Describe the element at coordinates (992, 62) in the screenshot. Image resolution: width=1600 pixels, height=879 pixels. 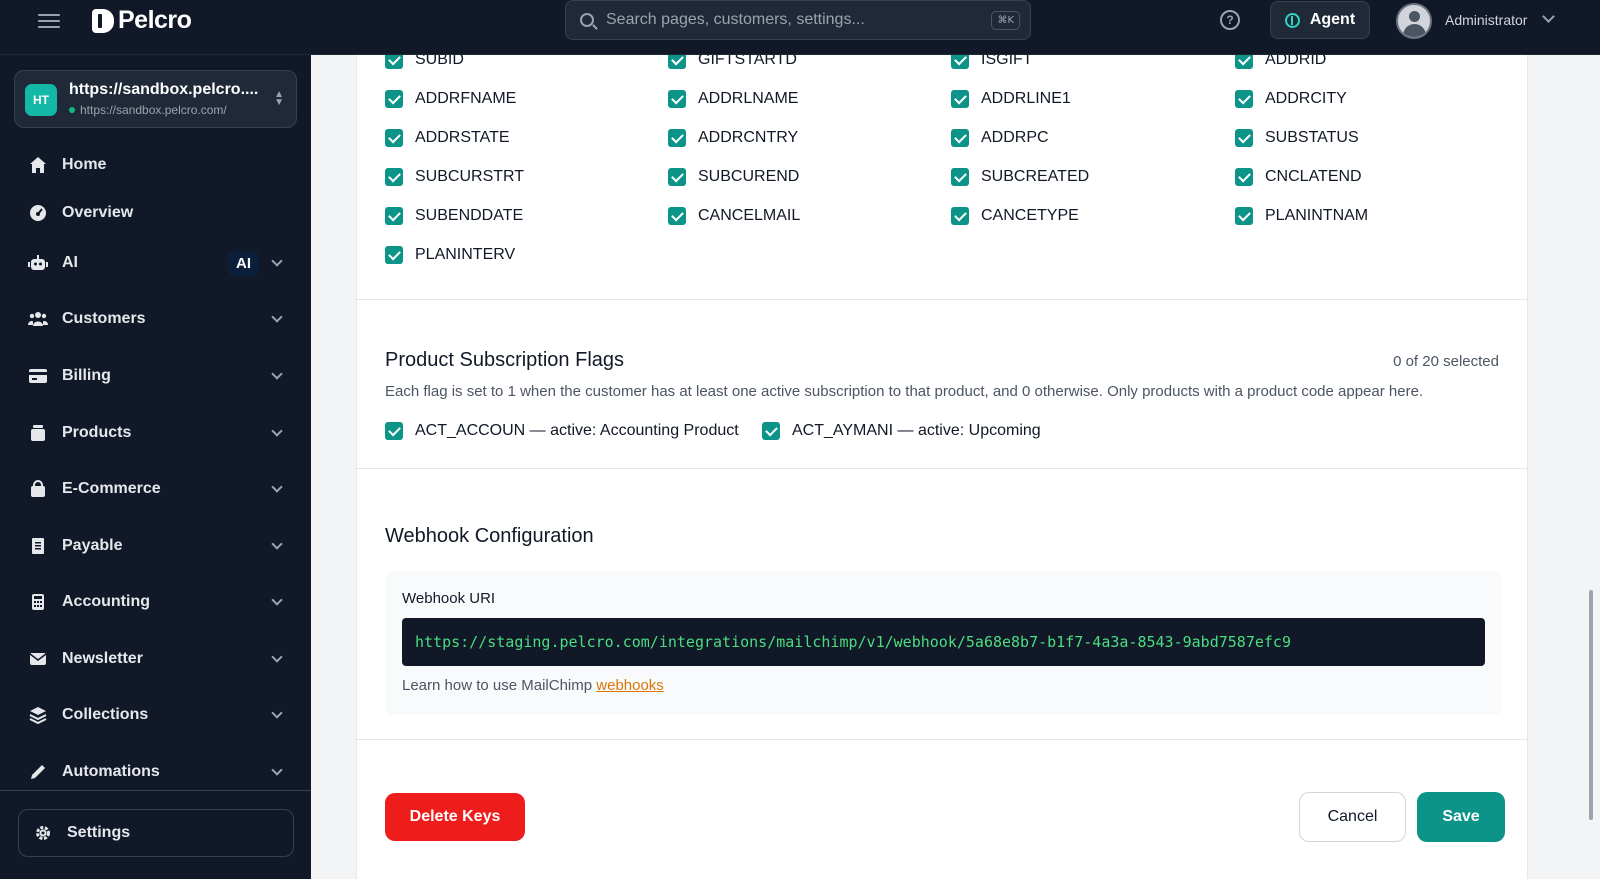
I see `field-checkbox-item: ISGIFT` at that location.